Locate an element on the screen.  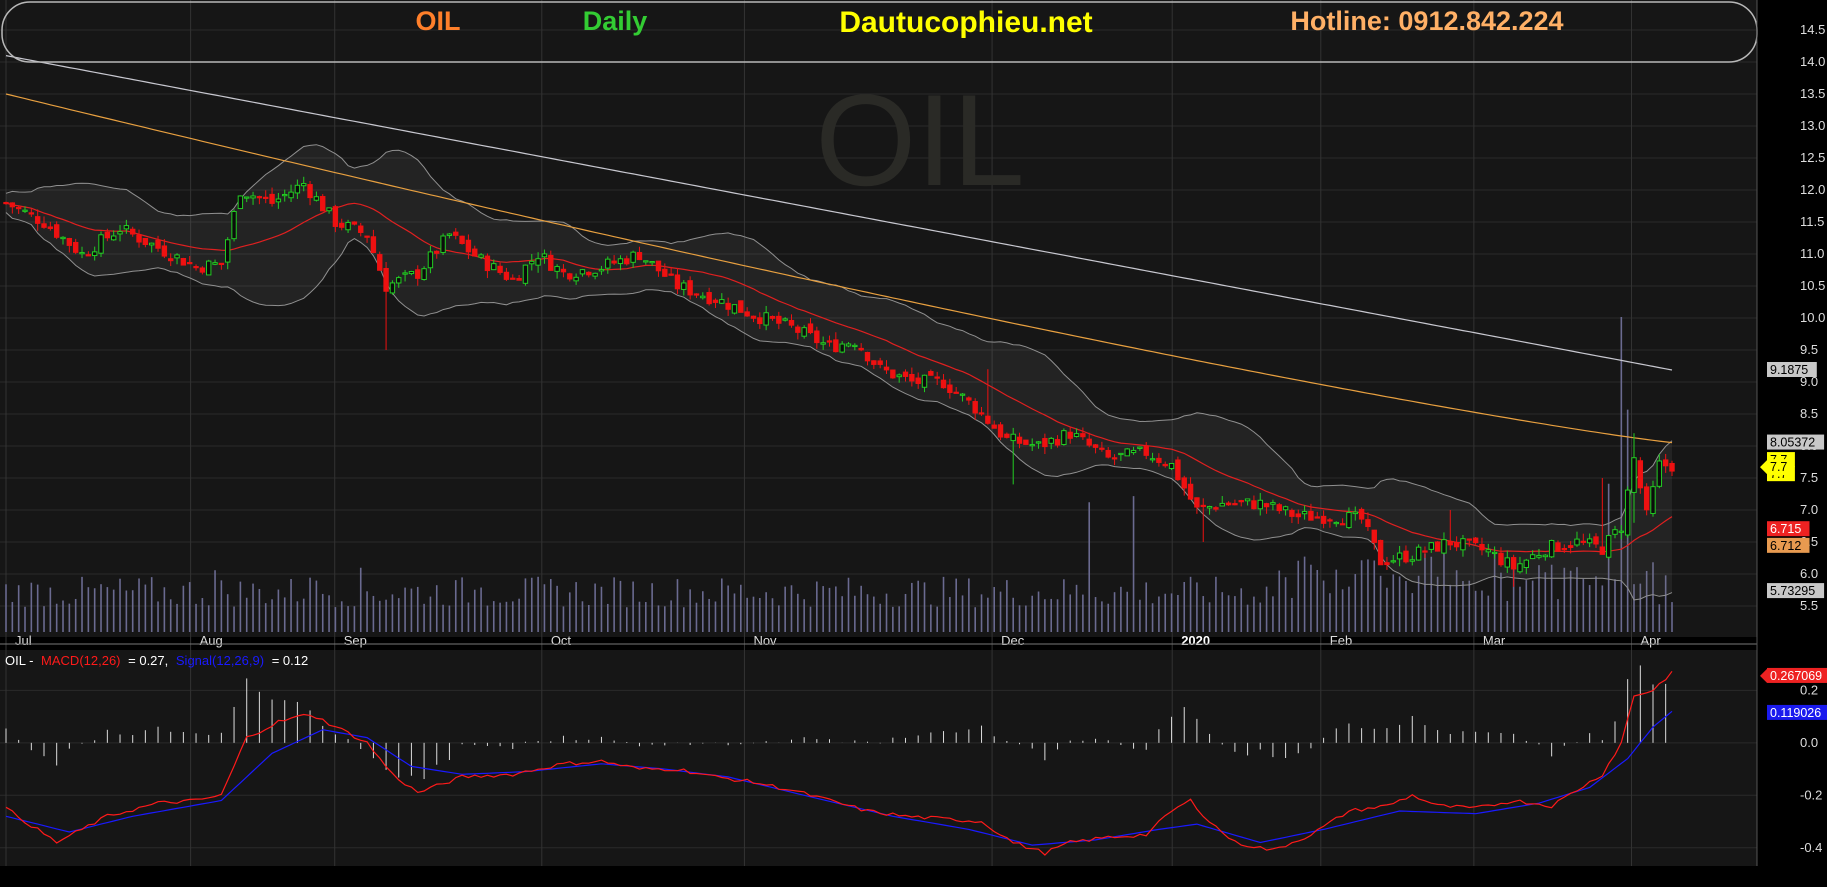
price-label: 6.715 is located at coordinates (1785, 529).